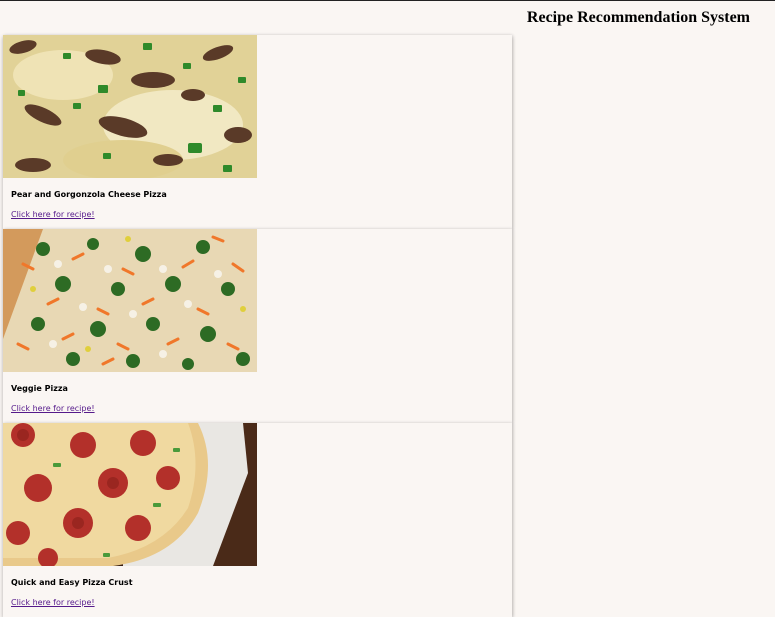 The image size is (775, 617). I want to click on recipe-title: Quick and Easy Pizza Crust, so click(72, 582).